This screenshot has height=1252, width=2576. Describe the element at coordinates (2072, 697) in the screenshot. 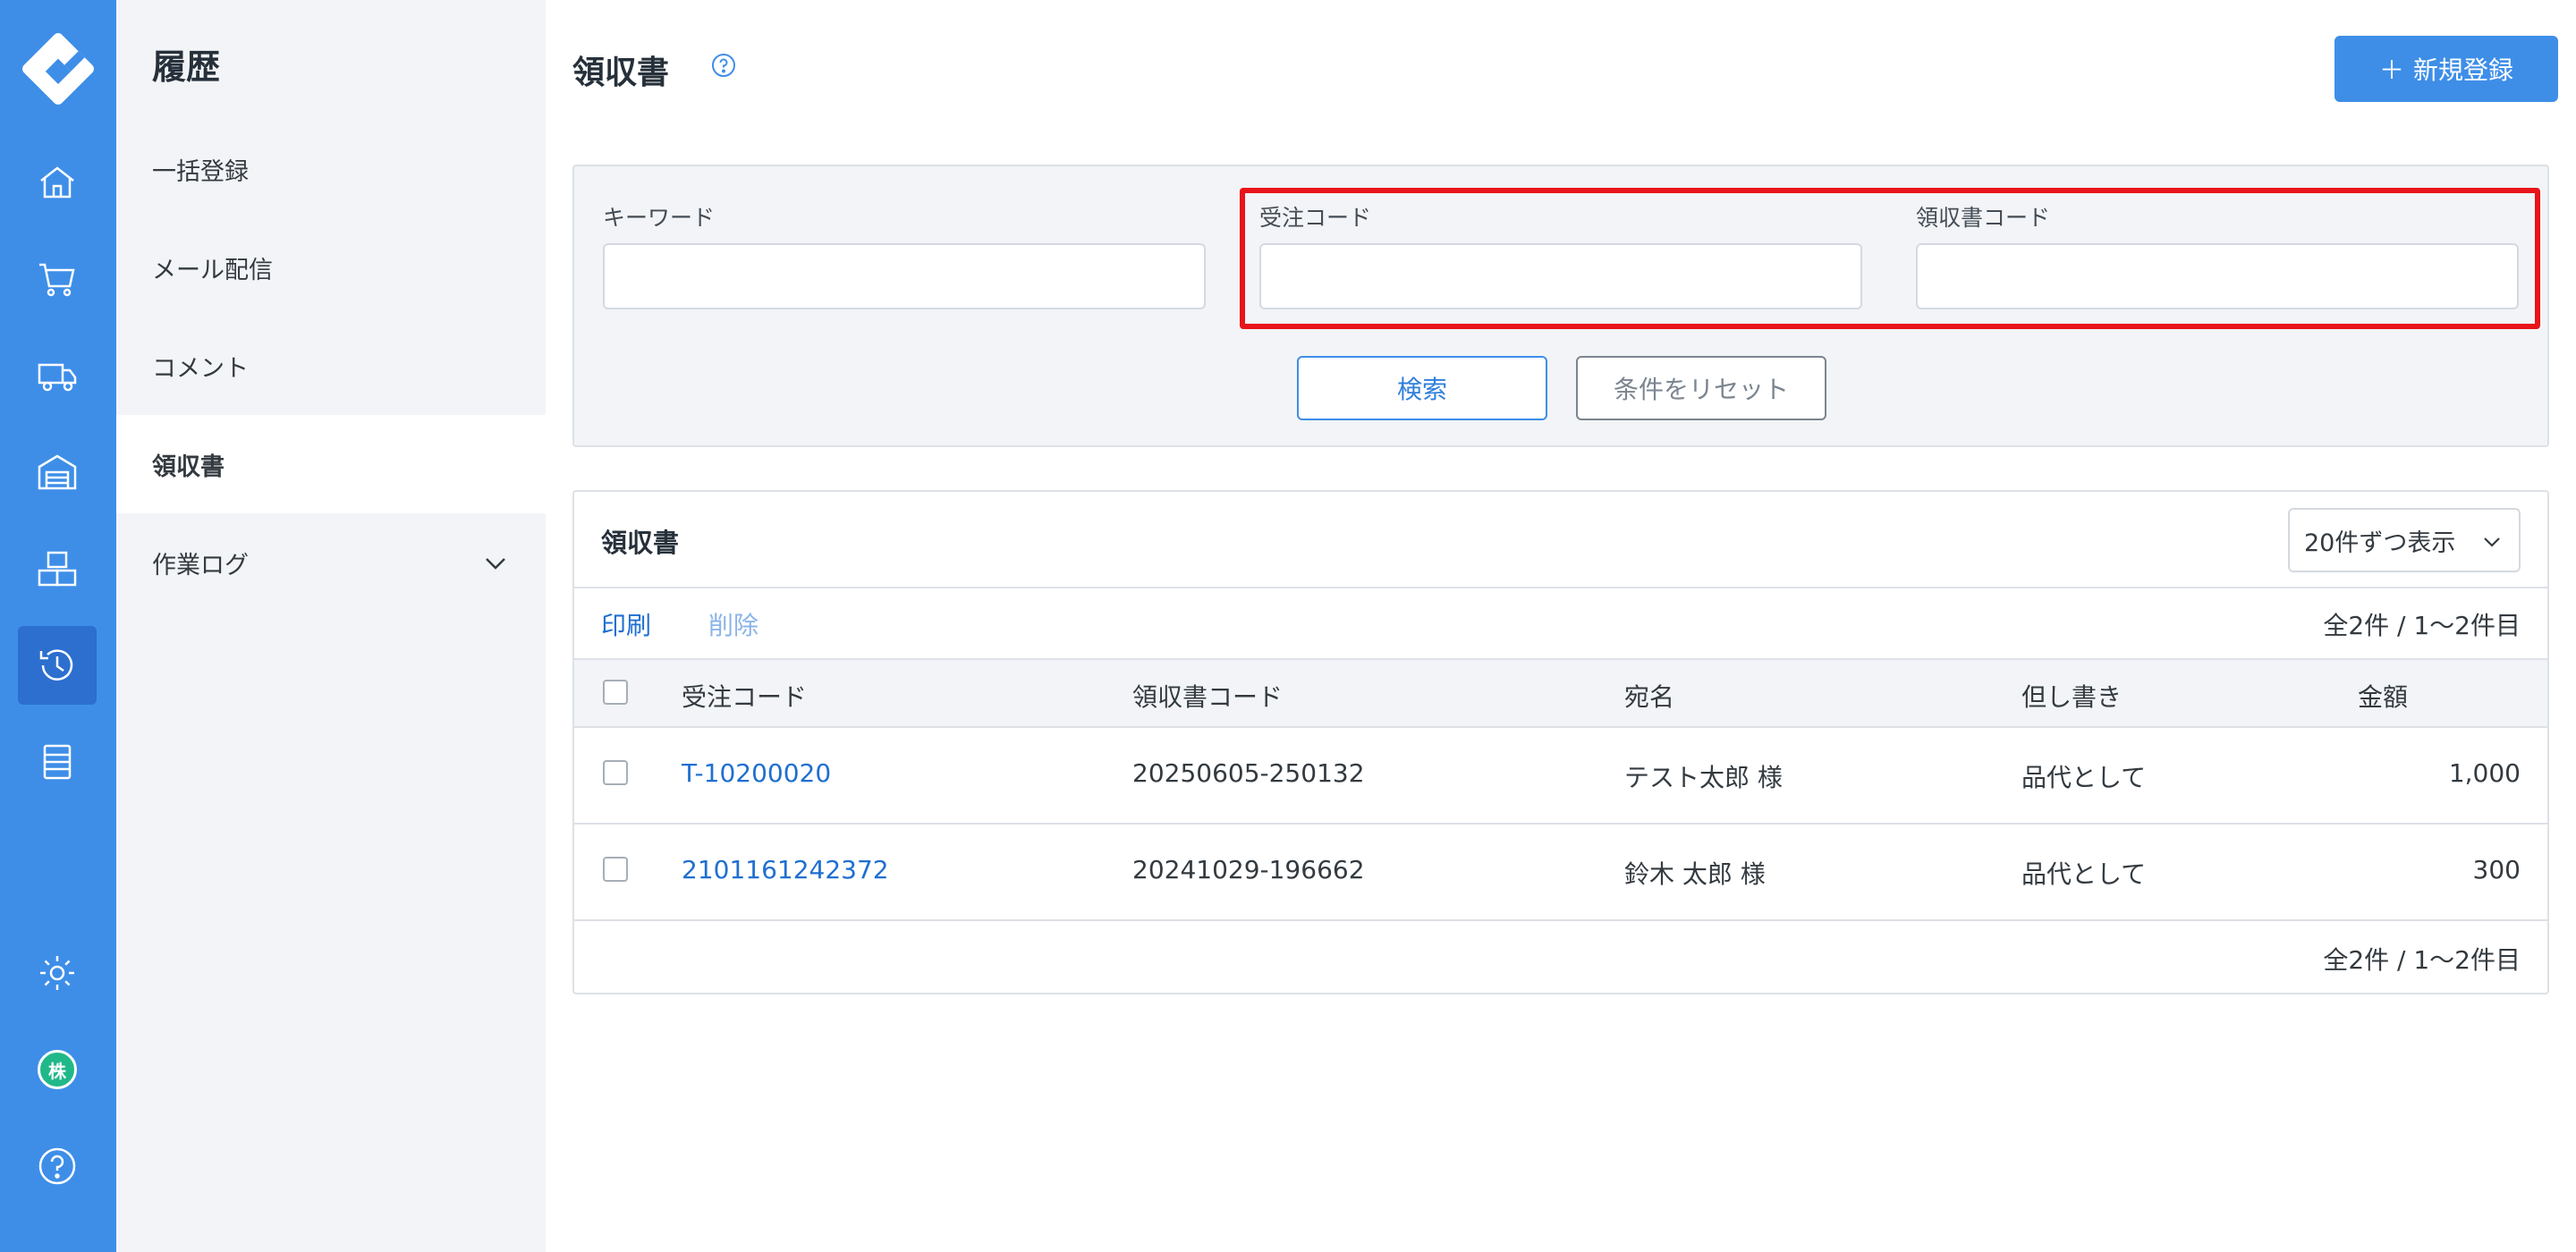

I see `column-header-note: 但し書き` at that location.